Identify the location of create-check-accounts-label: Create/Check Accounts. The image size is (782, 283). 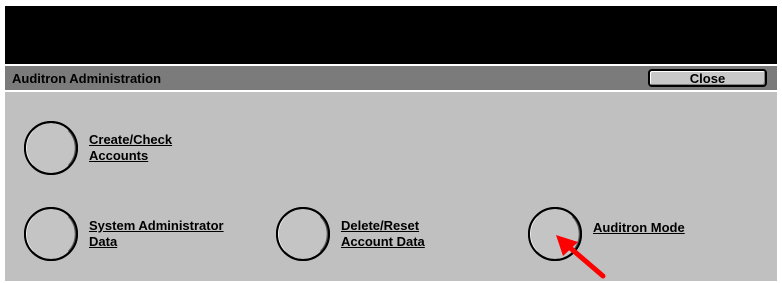
(130, 148).